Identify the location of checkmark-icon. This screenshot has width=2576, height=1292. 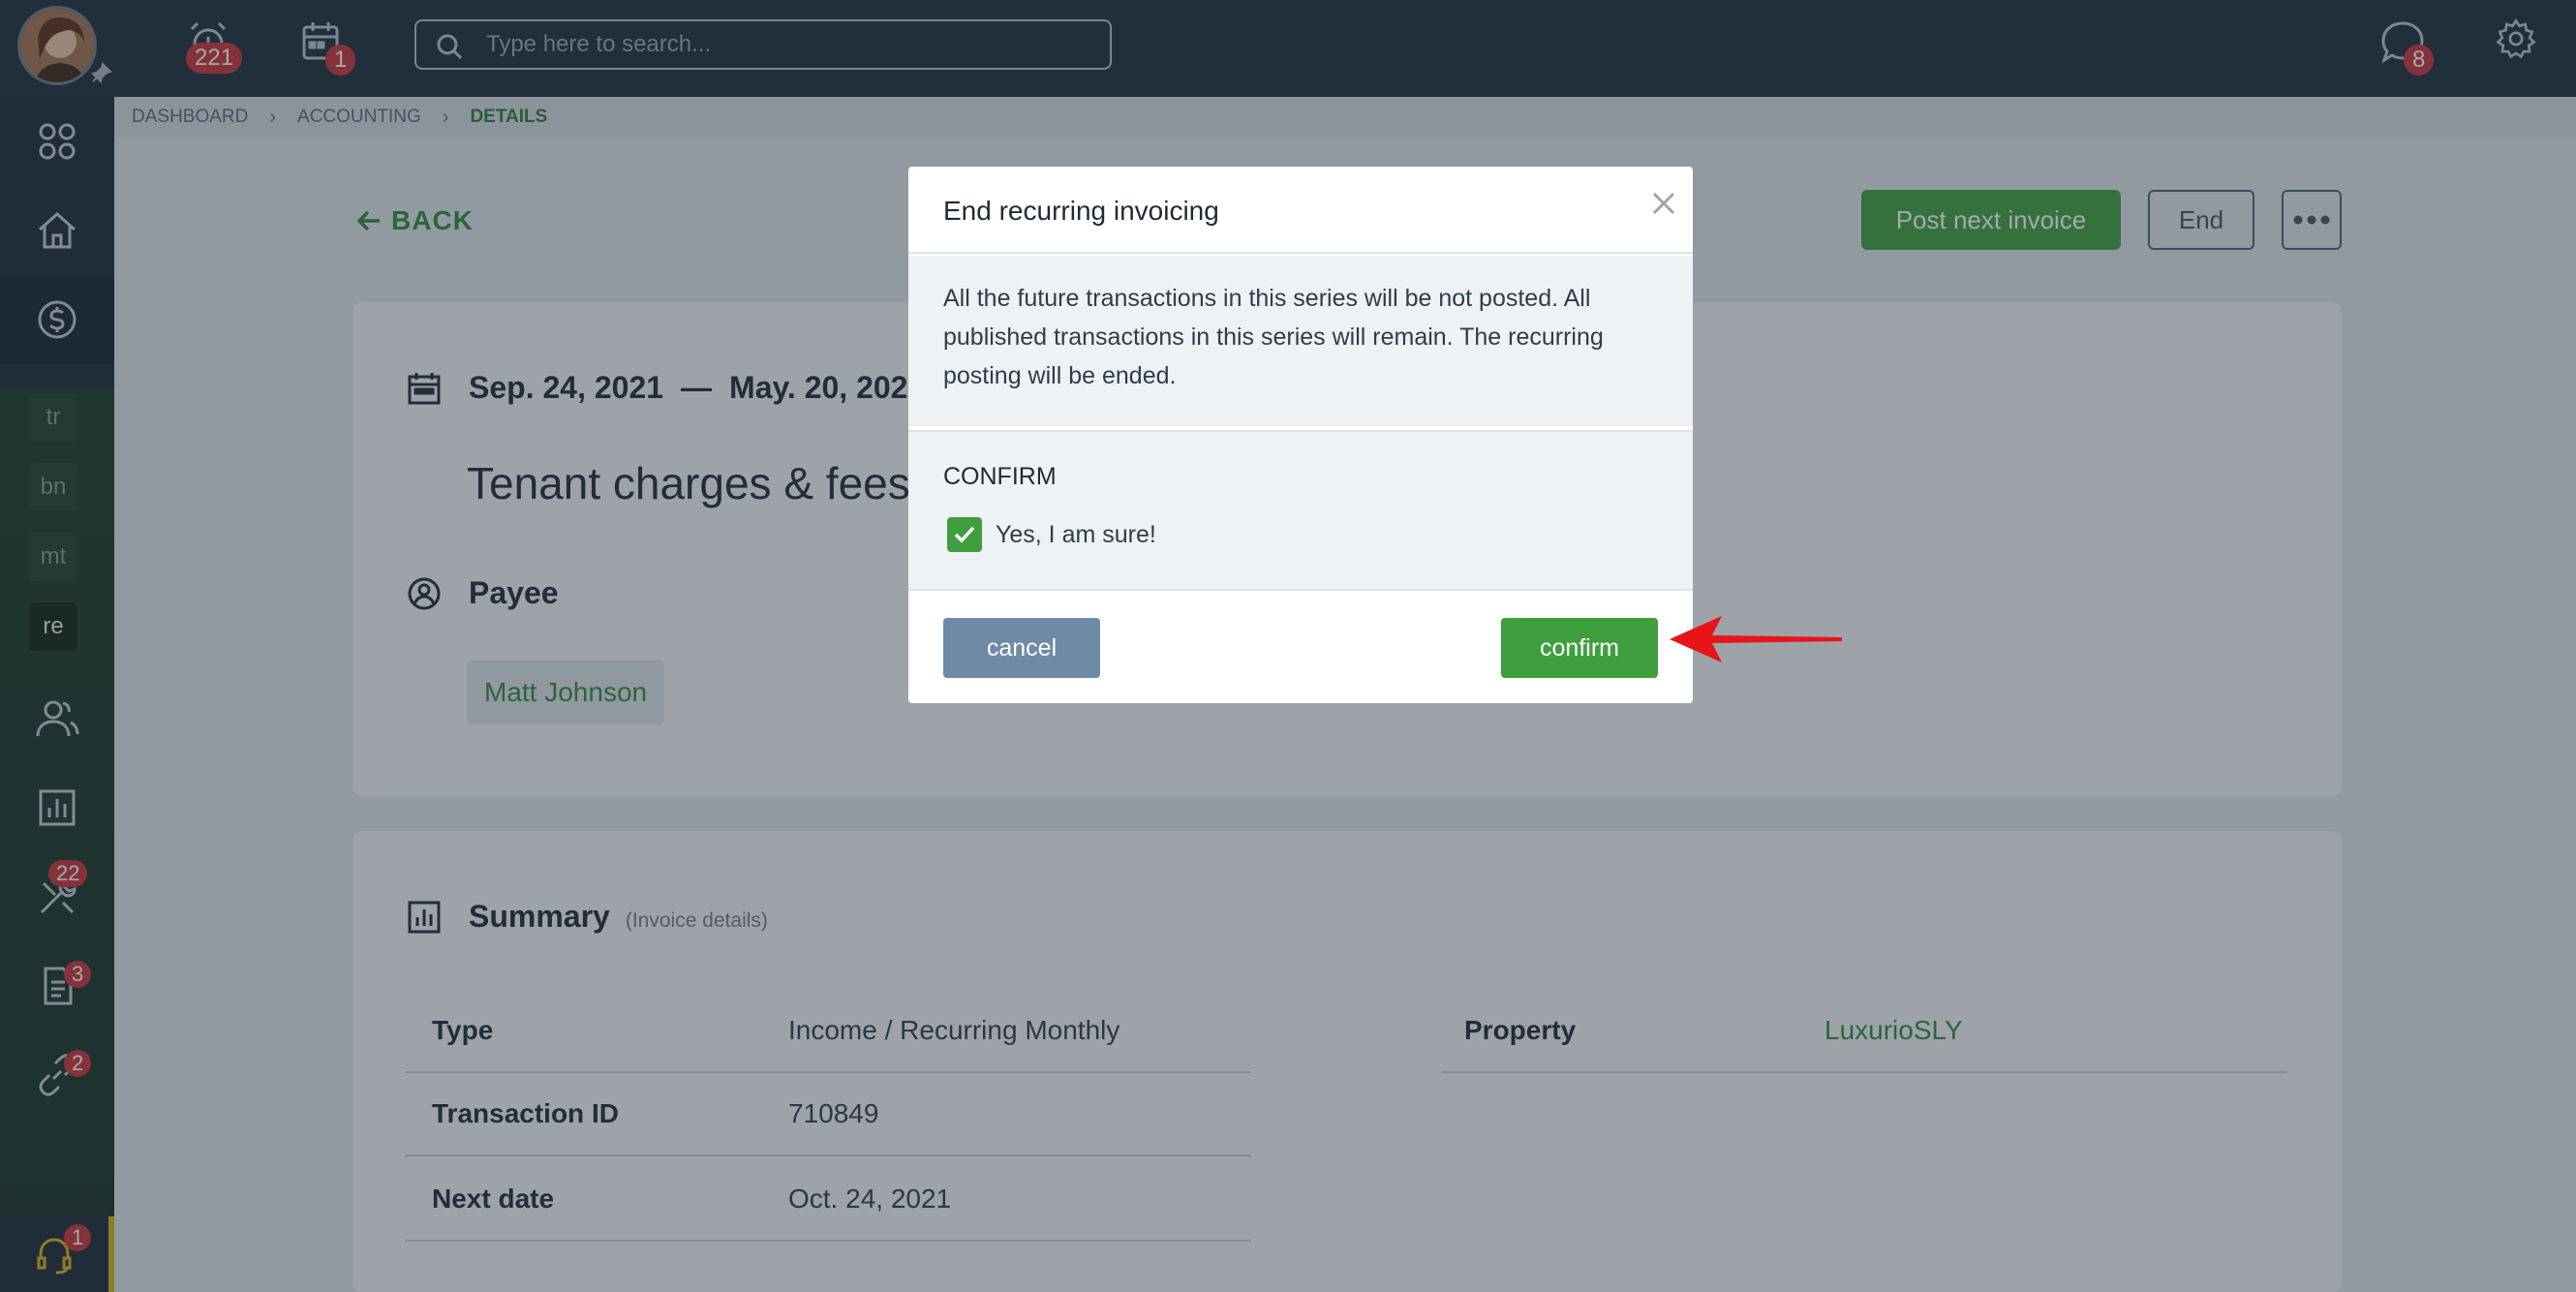
(964, 534).